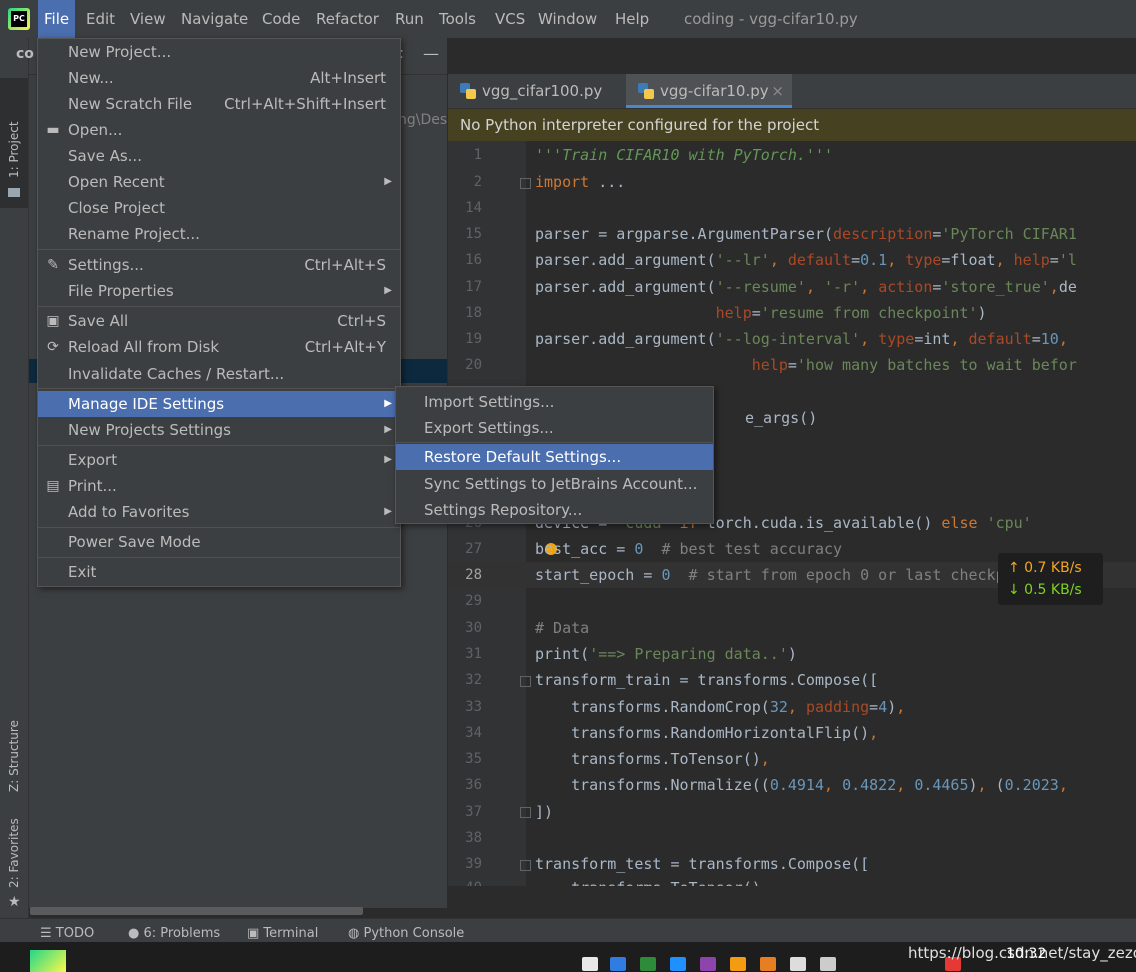 Image resolution: width=1136 pixels, height=972 pixels. Describe the element at coordinates (510, 19) in the screenshot. I see `menu-vcs: VCS` at that location.